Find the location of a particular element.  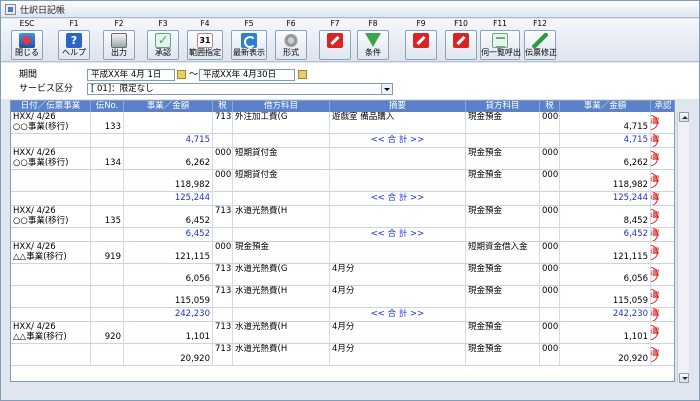

toolbar-button-face: 出力 is located at coordinates (119, 45).